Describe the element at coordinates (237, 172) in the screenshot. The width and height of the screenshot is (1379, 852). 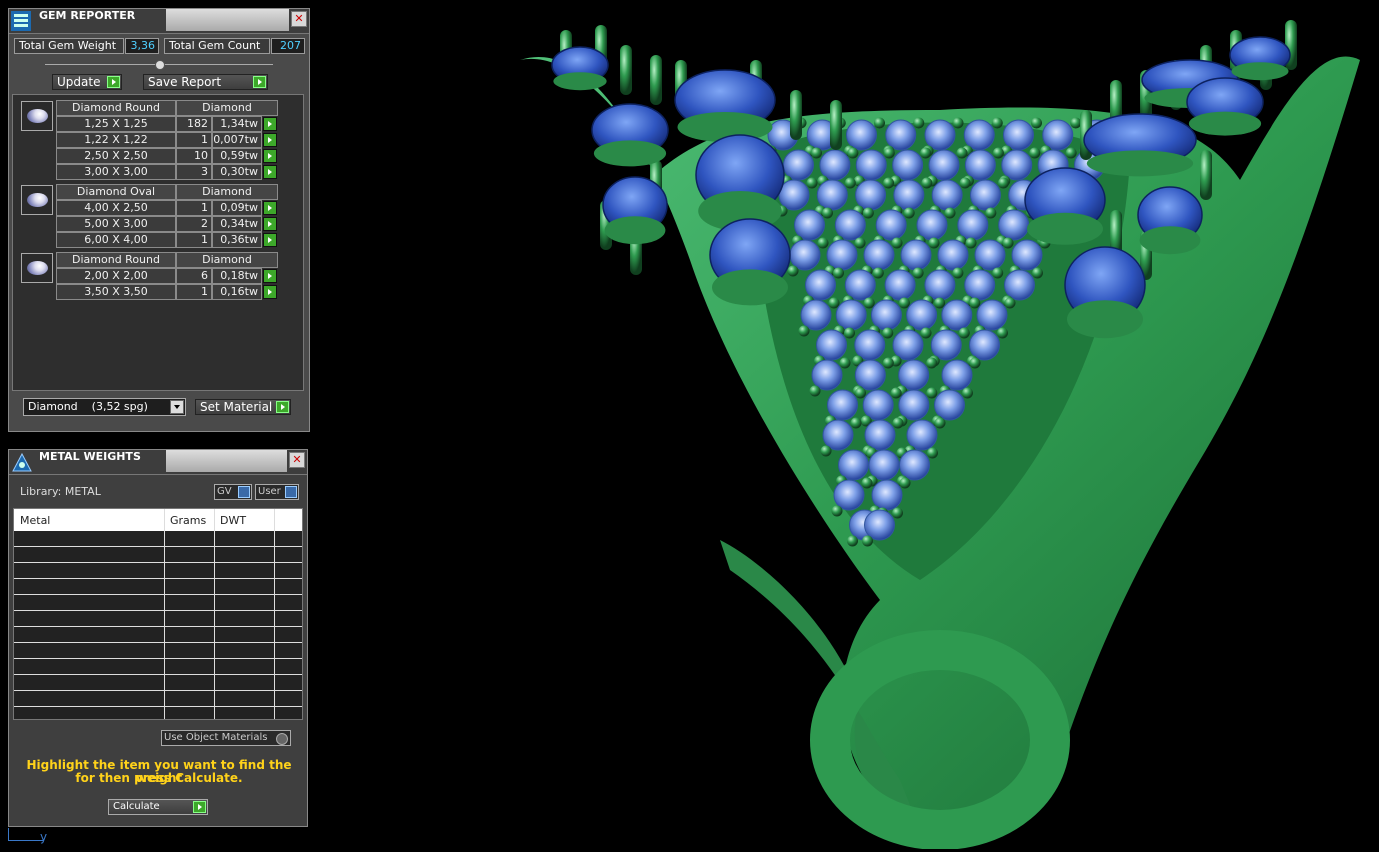
I see `gem-weight: 0,30tw` at that location.